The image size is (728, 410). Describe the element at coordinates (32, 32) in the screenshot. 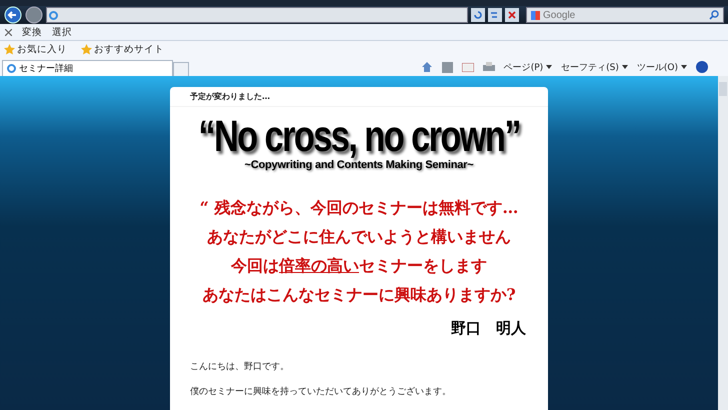

I see `toolbar-button: 変換` at that location.